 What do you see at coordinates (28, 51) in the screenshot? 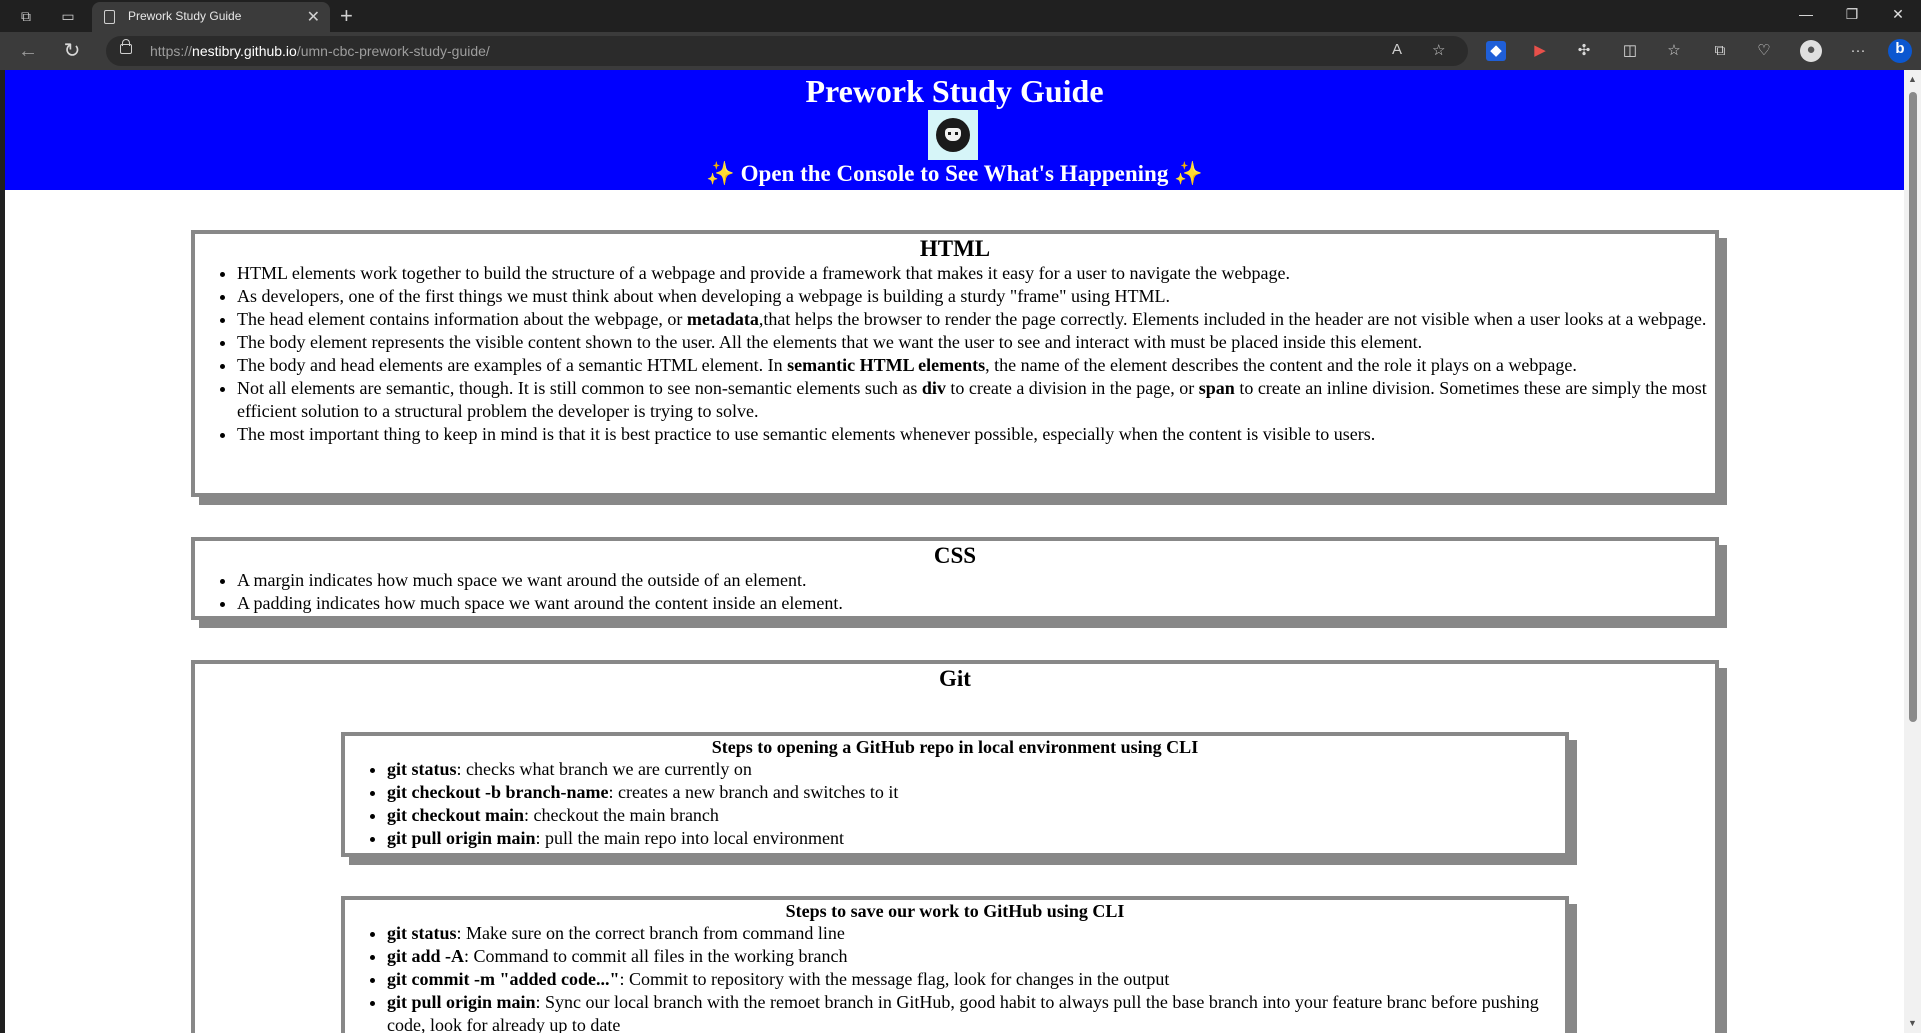
I see `back-icon: ←` at bounding box center [28, 51].